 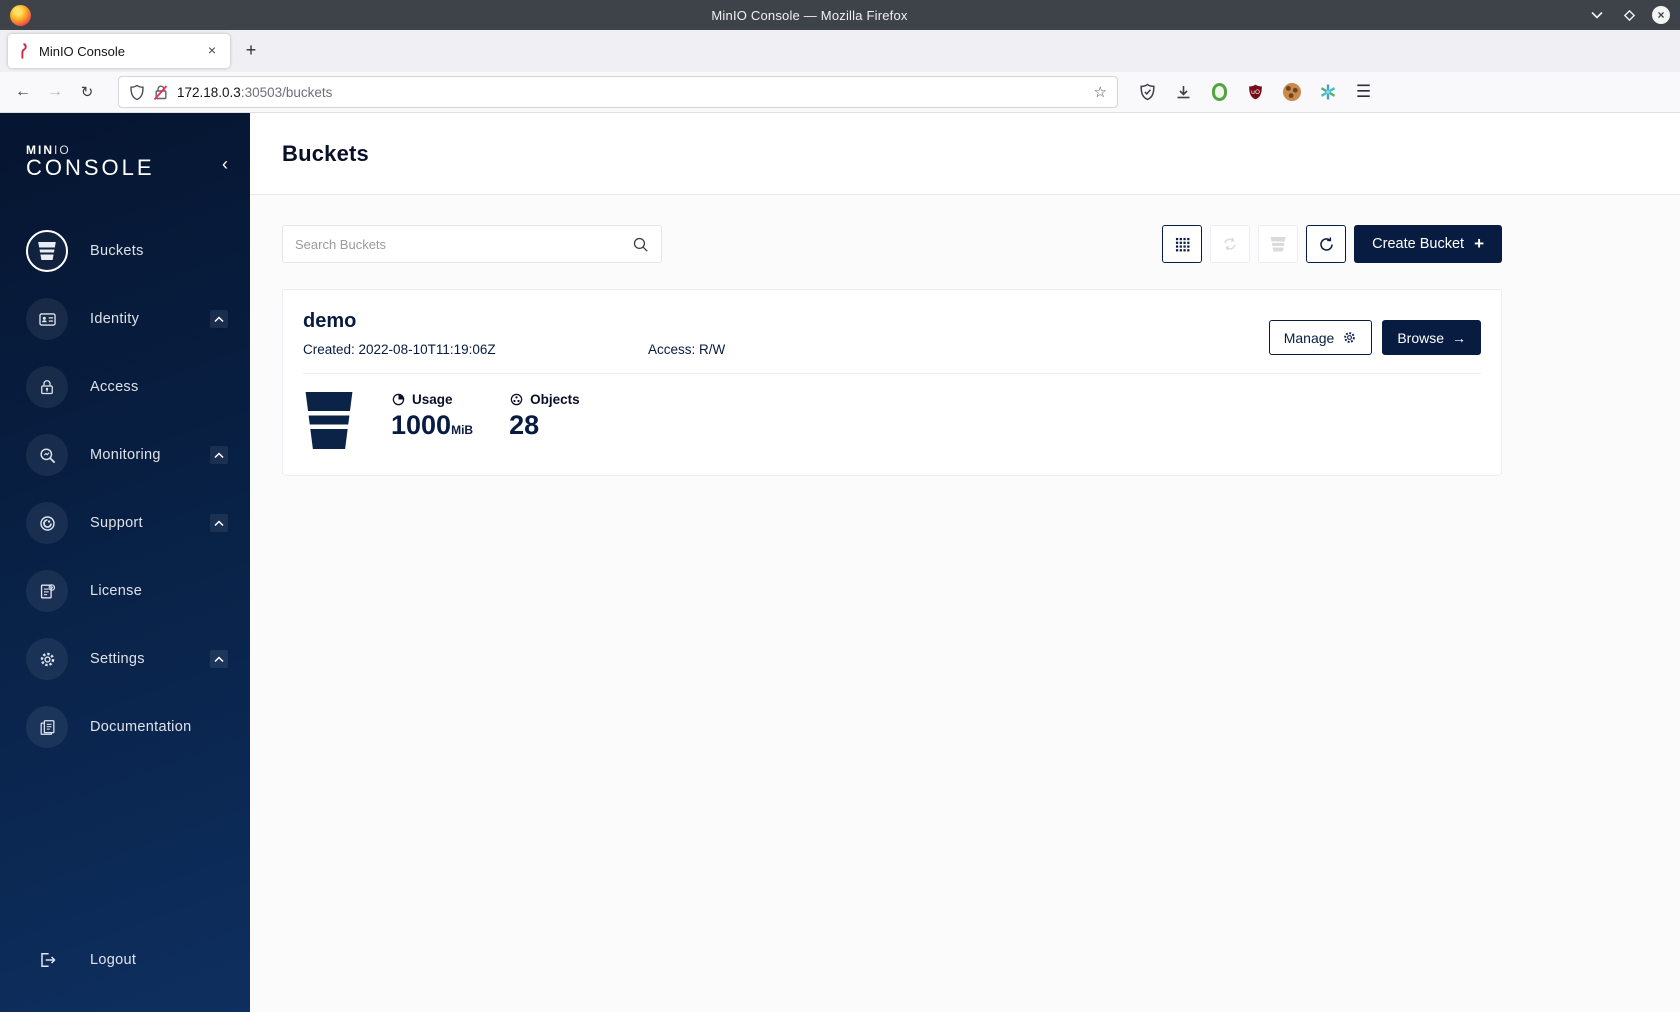 What do you see at coordinates (47, 387) in the screenshot?
I see `access-lock-icon` at bounding box center [47, 387].